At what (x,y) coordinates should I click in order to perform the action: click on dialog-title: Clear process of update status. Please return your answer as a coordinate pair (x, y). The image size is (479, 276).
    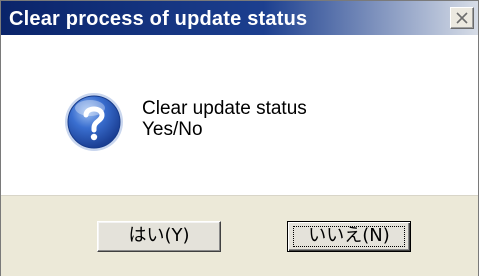
    Looking at the image, I should click on (158, 19).